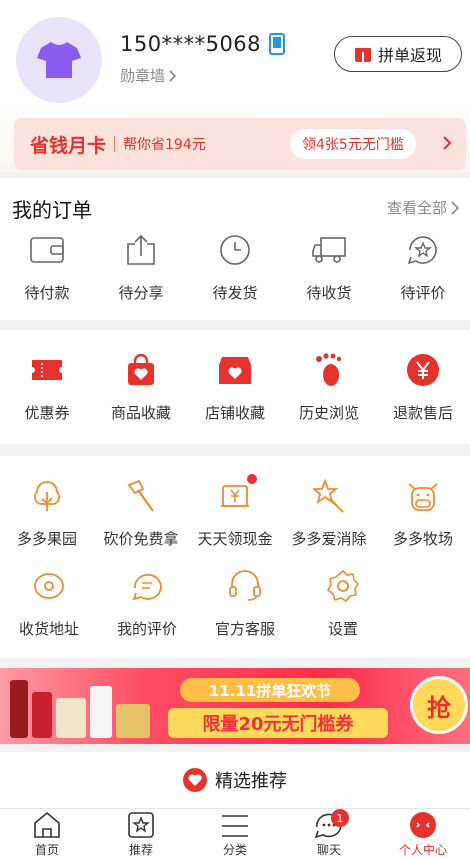  Describe the element at coordinates (49, 586) in the screenshot. I see `location-icon` at that location.